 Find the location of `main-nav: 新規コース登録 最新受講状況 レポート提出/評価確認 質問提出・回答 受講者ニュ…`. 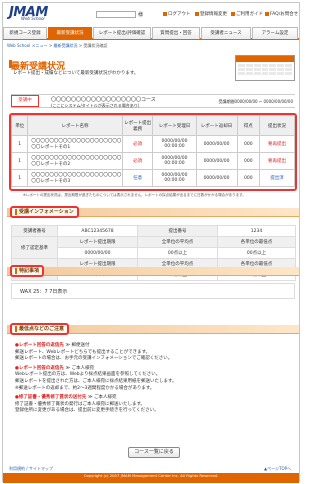

main-nav: 新規コース登録 最新受講状況 レポート提出/評価確認 質問提出・回答 受講者ニュ… is located at coordinates (151, 33).